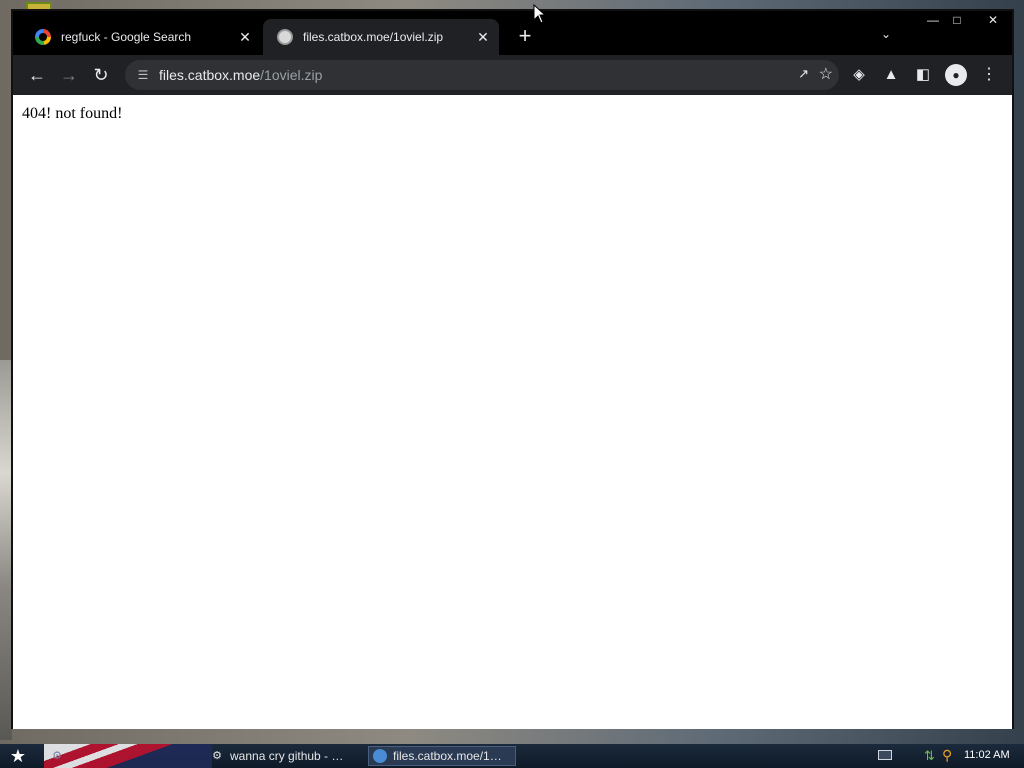  Describe the element at coordinates (826, 74) in the screenshot. I see `bookmark-star-icon: ☆` at that location.